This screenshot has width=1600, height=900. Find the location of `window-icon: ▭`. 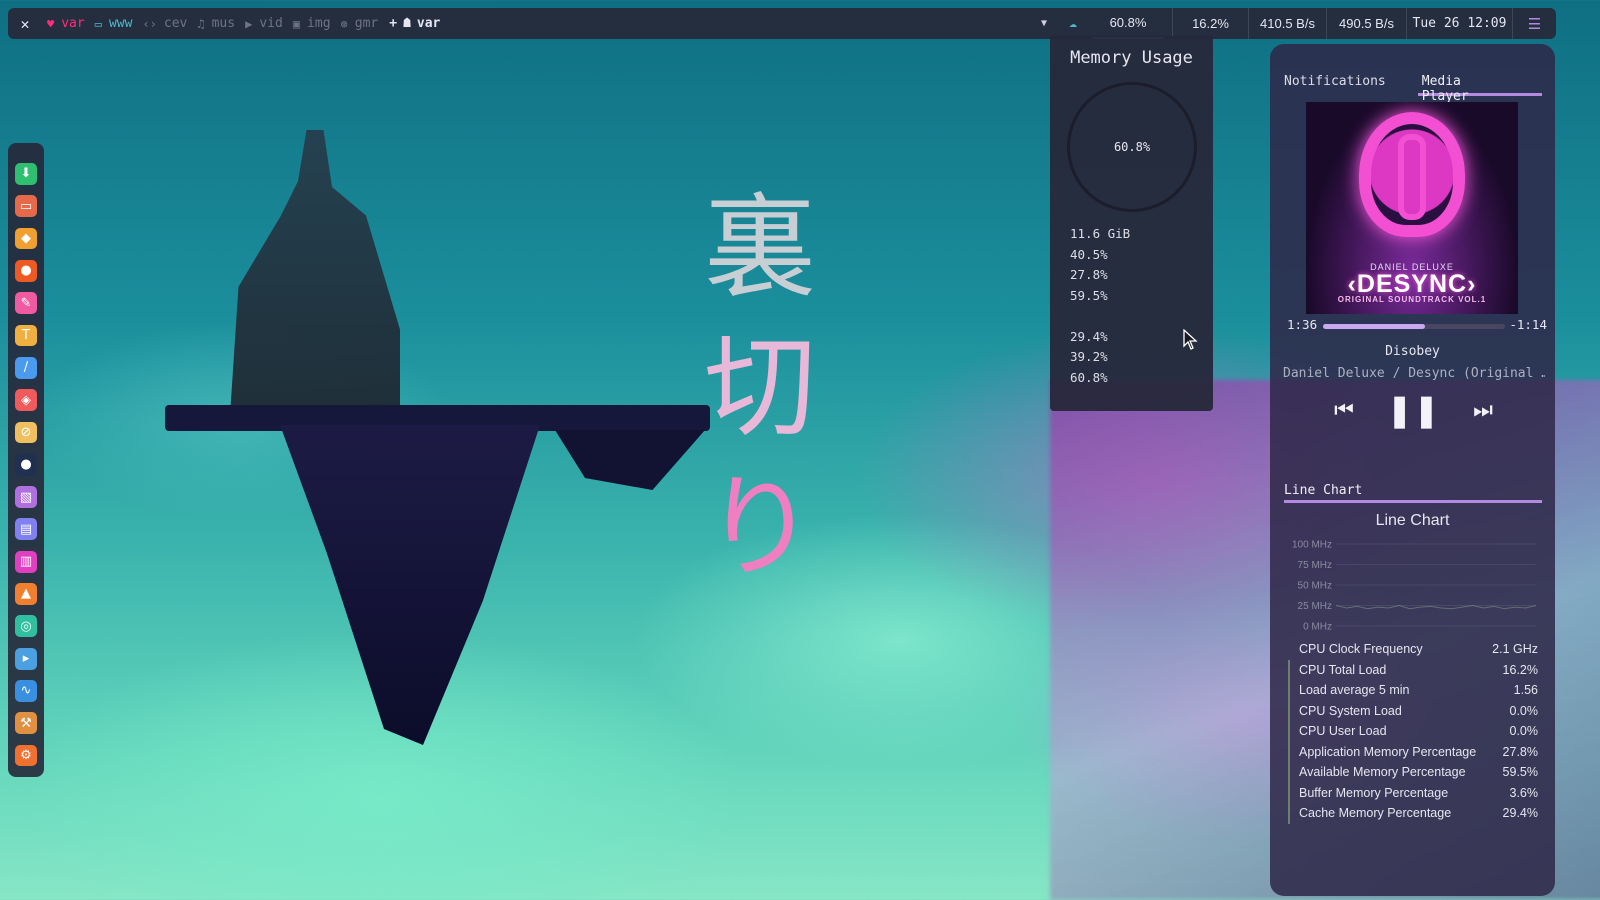

window-icon: ▭ is located at coordinates (98, 23).